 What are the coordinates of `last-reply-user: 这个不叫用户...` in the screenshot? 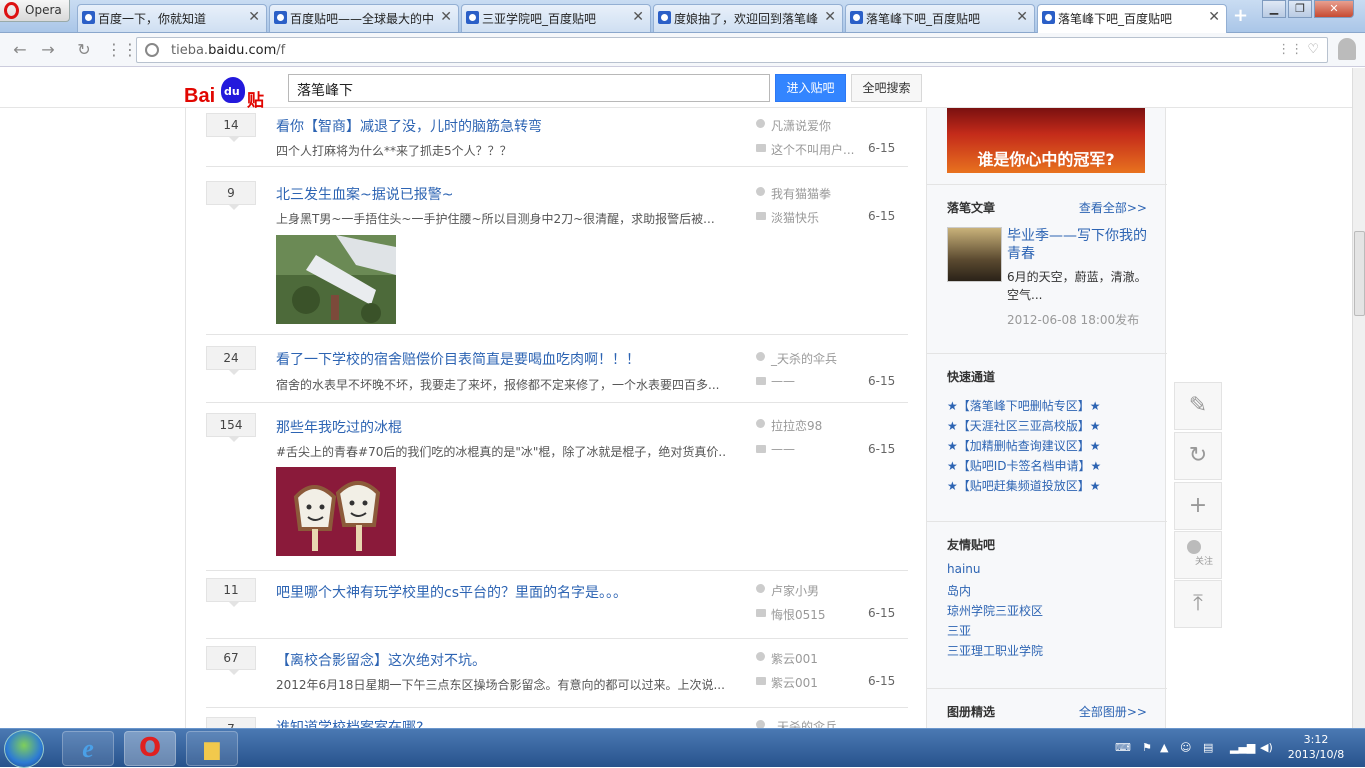 It's located at (805, 149).